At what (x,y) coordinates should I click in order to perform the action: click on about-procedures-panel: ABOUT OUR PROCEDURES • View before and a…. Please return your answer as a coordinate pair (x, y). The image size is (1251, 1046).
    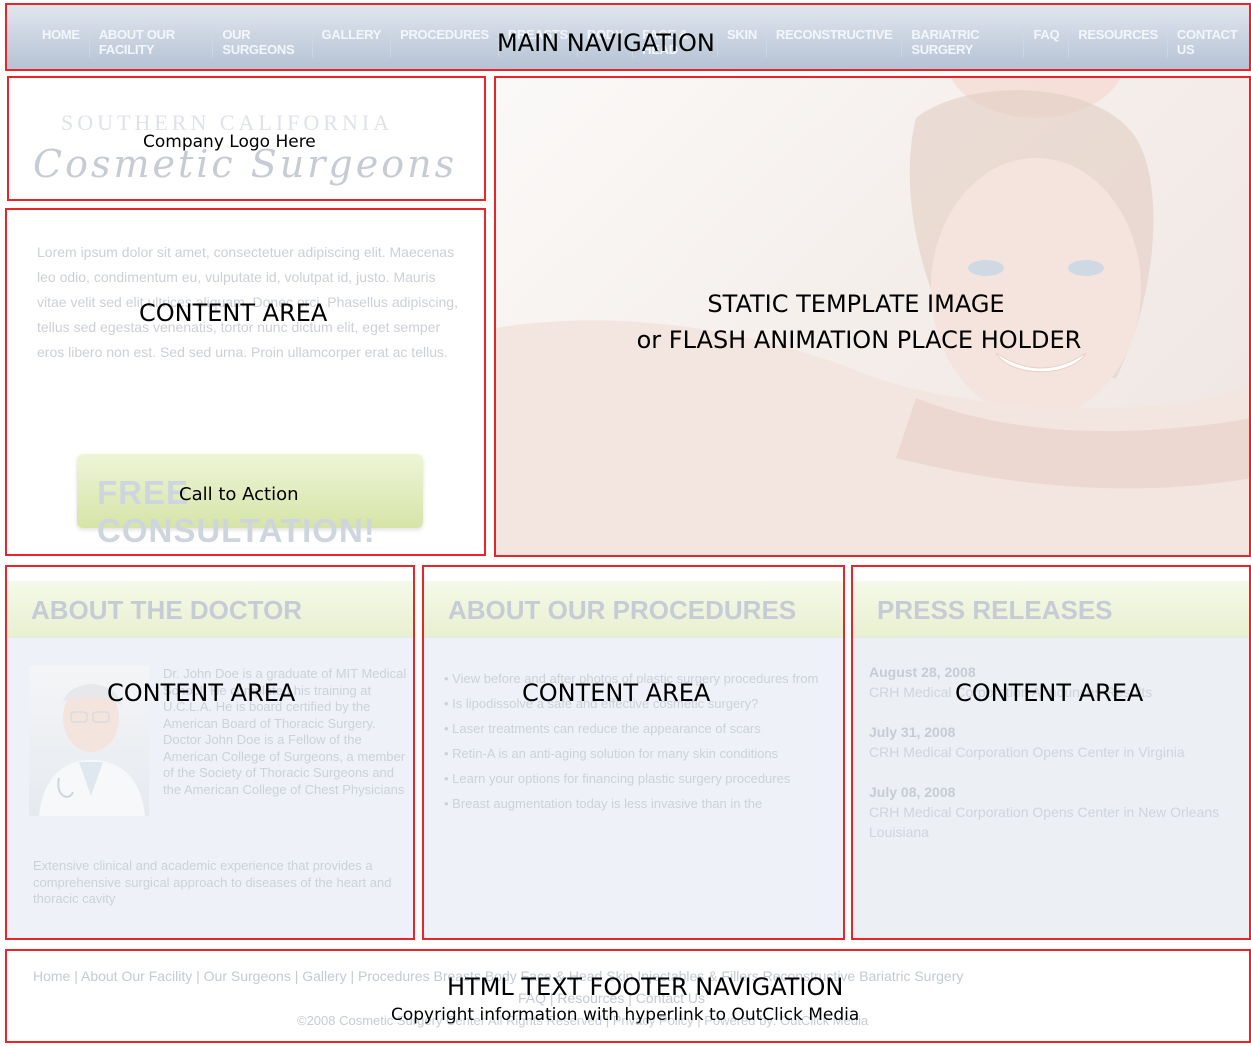
    Looking at the image, I should click on (633, 752).